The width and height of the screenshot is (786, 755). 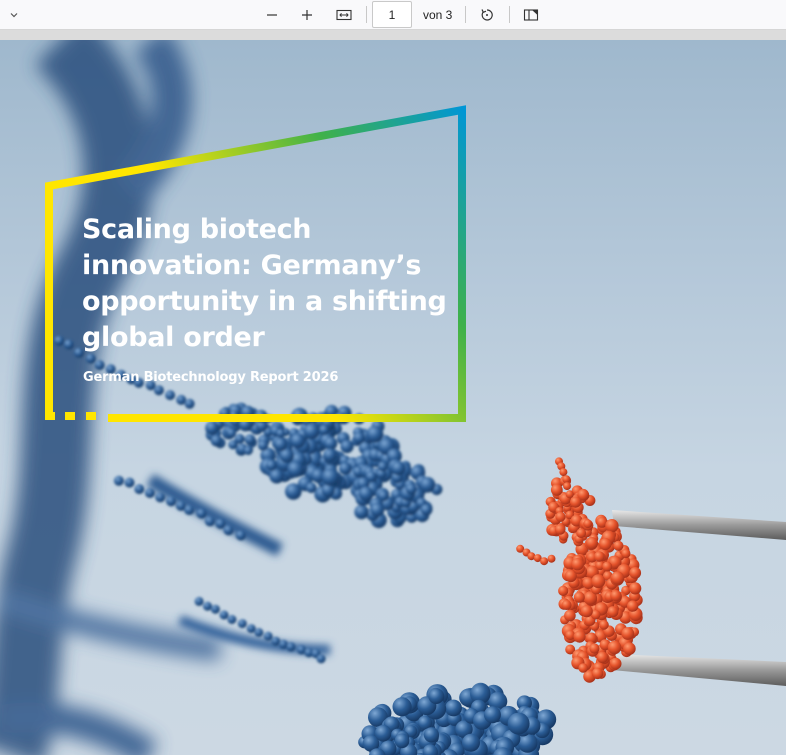 I want to click on zoom-in-button, so click(x=307, y=15).